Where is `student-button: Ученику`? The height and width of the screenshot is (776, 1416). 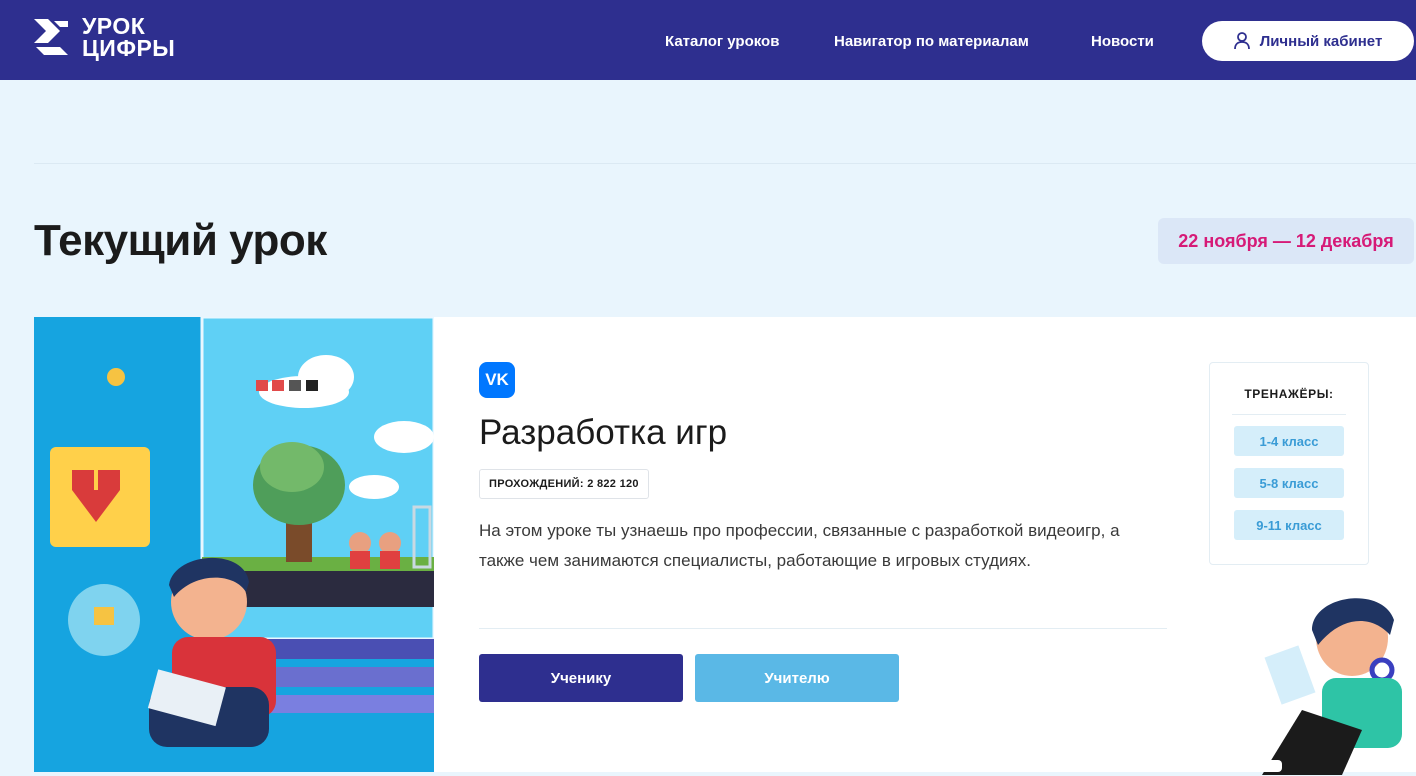
student-button: Ученику is located at coordinates (581, 678).